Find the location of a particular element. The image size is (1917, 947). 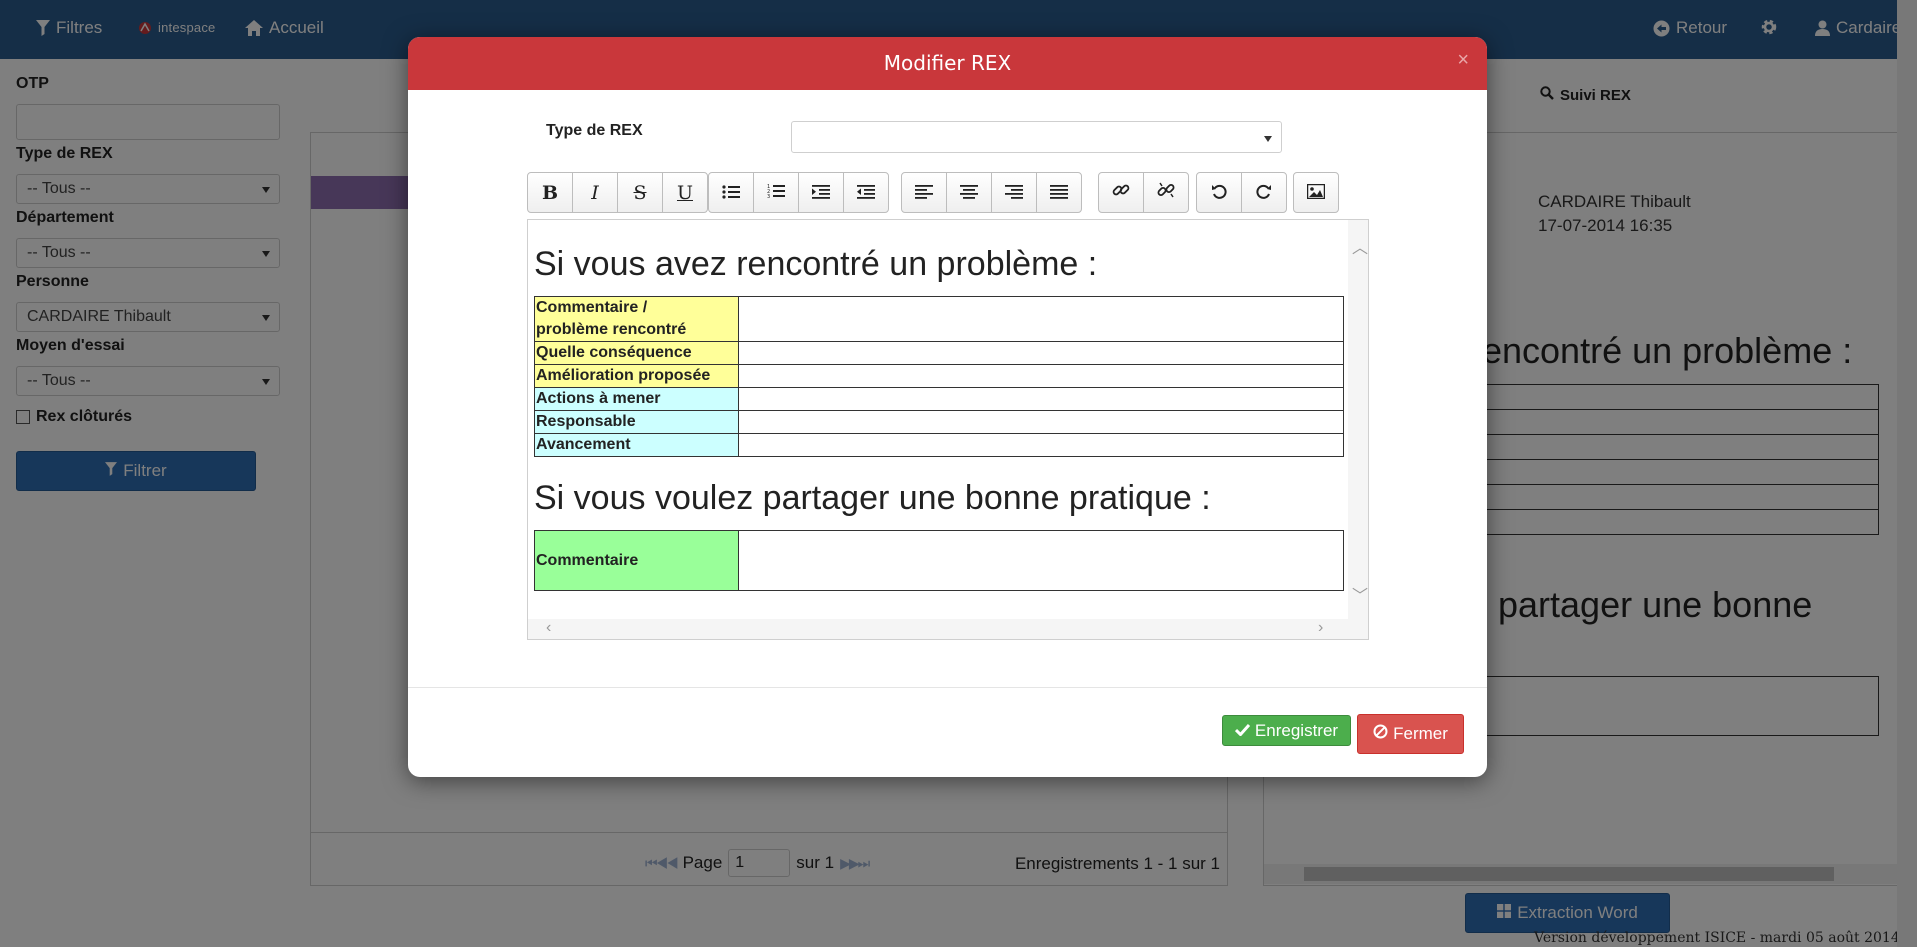

justify-button is located at coordinates (1059, 192).